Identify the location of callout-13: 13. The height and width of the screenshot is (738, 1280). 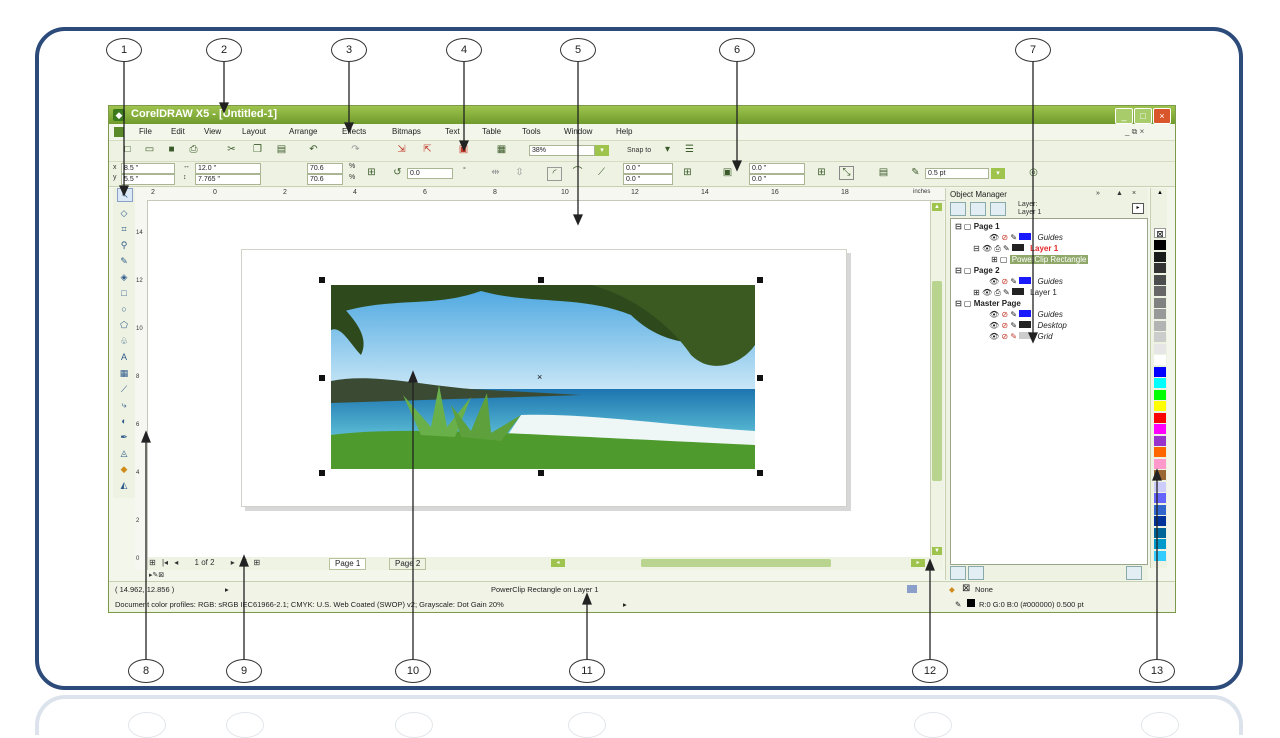
(1157, 671).